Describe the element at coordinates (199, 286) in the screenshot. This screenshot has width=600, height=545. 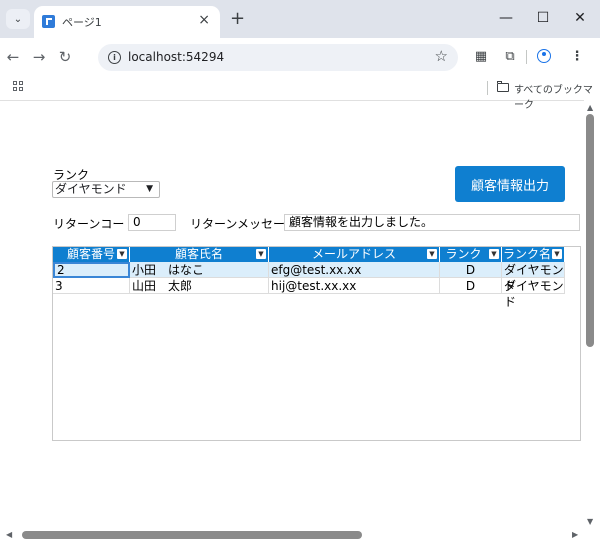
I see `table-cell: 山田 太郎` at that location.